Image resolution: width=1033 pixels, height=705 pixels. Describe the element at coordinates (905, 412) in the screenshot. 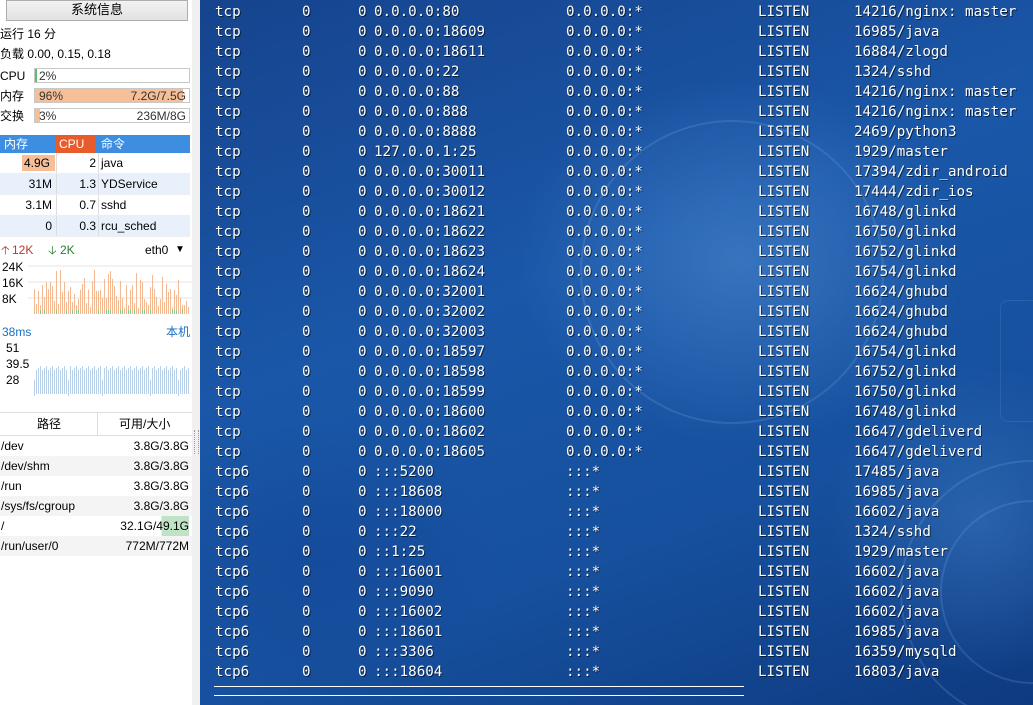

I see `netstat-cell: 16748/glinkd` at that location.